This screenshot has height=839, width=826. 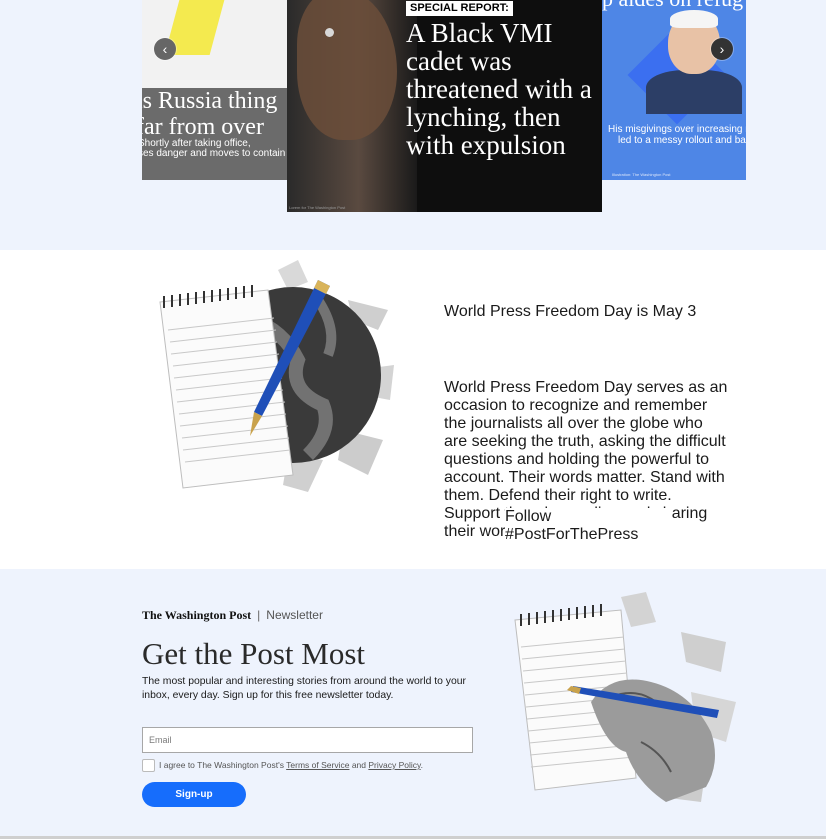 I want to click on privacy-policy-link: Privacy Policy, so click(x=394, y=765).